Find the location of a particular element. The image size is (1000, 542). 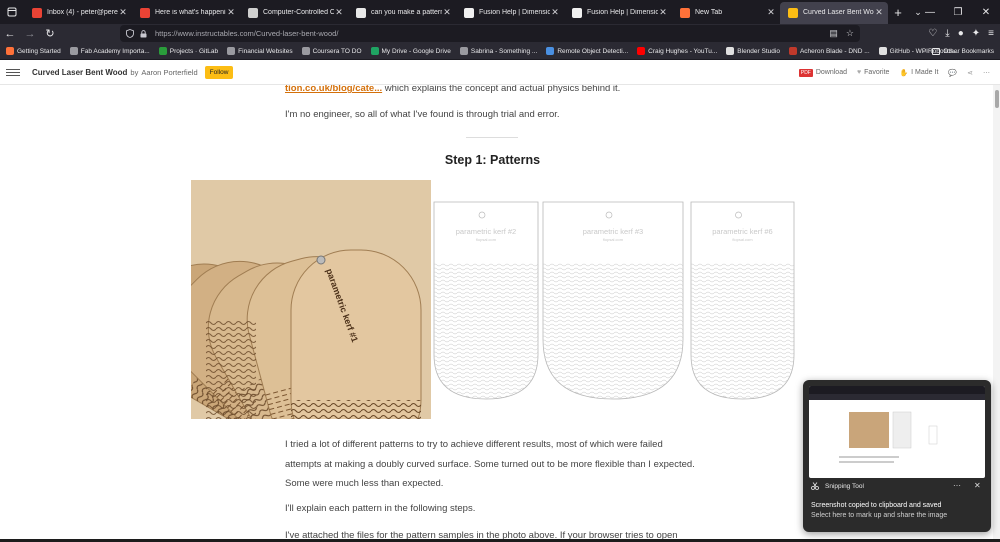

follow-button: Follow is located at coordinates (219, 72).